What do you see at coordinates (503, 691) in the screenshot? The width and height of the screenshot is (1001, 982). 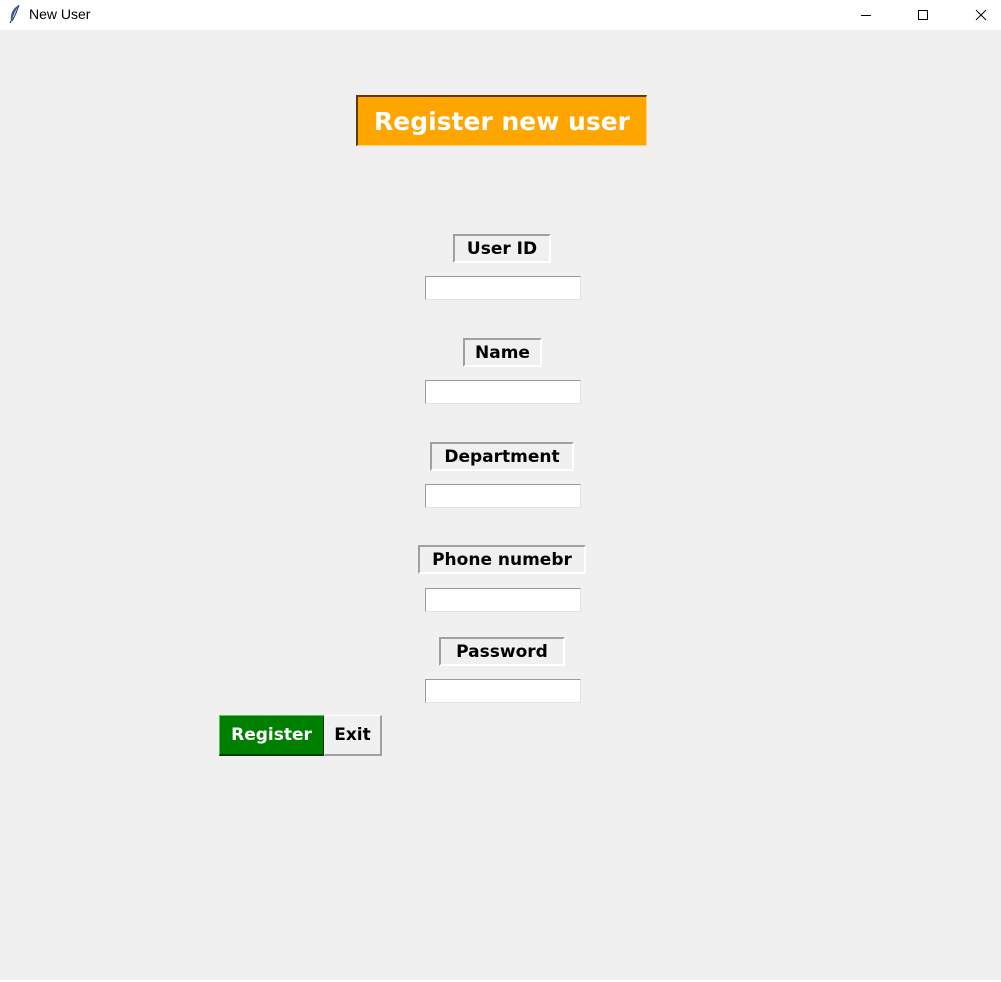 I see `password-input` at bounding box center [503, 691].